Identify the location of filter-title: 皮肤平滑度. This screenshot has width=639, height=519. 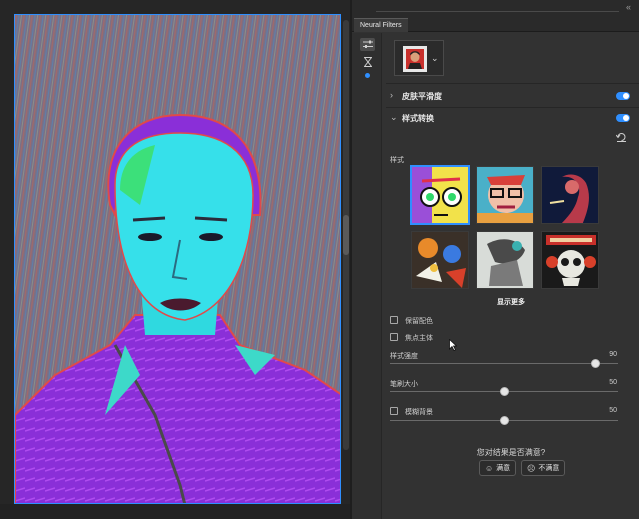
(422, 96).